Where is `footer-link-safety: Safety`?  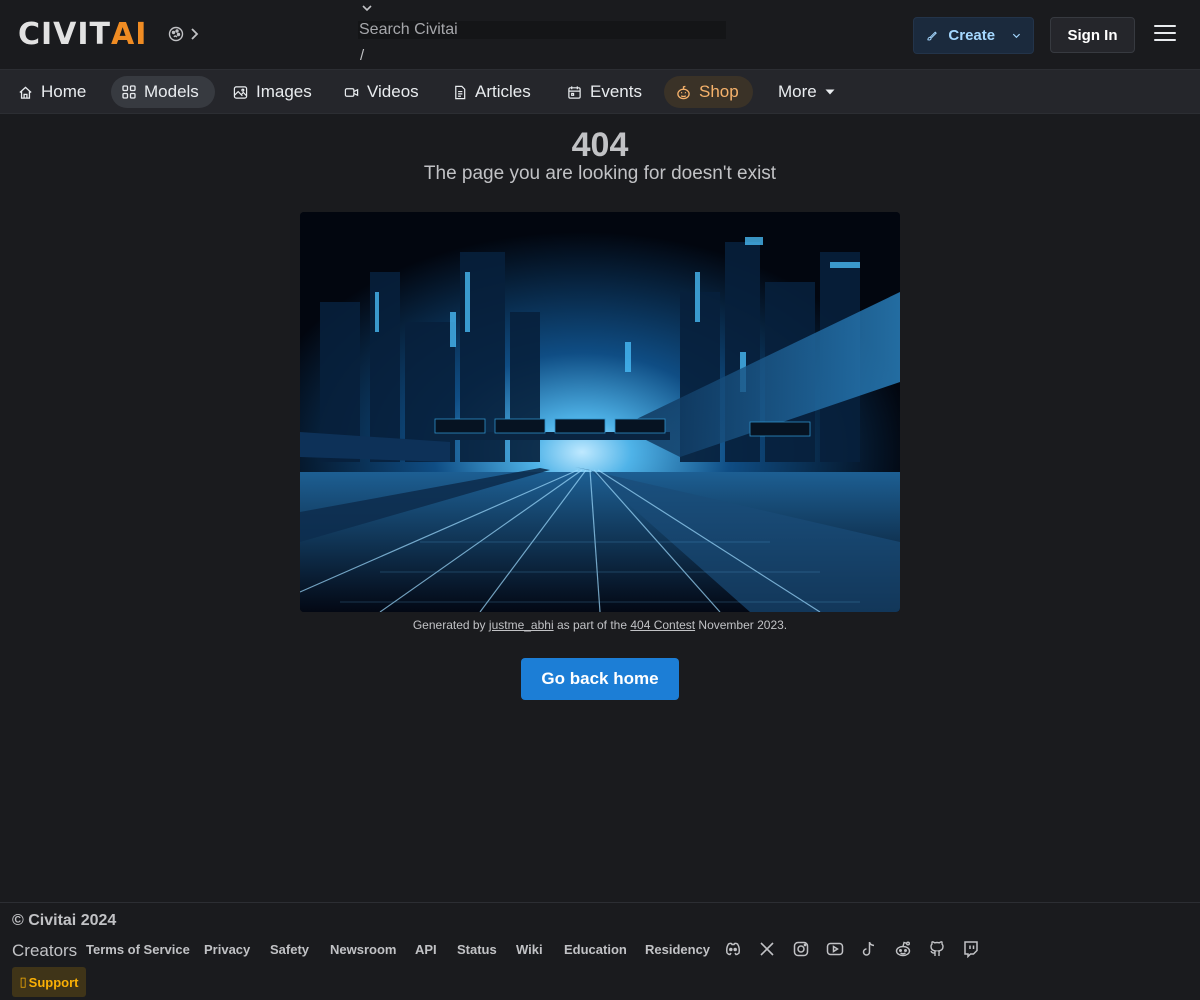 footer-link-safety: Safety is located at coordinates (289, 949).